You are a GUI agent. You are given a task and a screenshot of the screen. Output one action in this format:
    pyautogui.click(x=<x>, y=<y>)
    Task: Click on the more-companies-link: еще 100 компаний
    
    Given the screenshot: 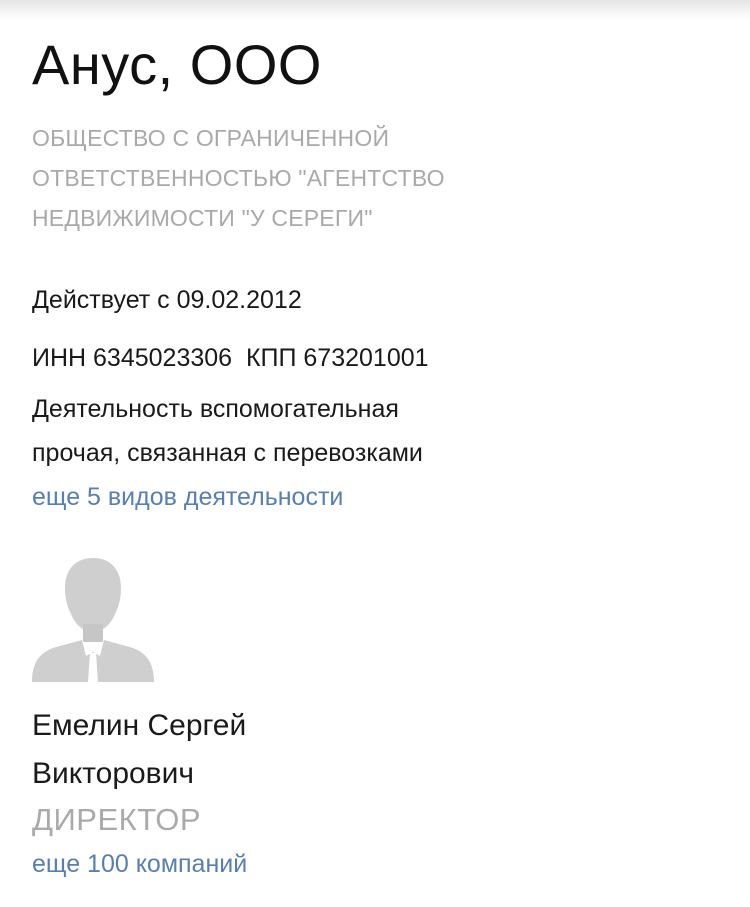 What is the action you would take?
    pyautogui.click(x=139, y=864)
    